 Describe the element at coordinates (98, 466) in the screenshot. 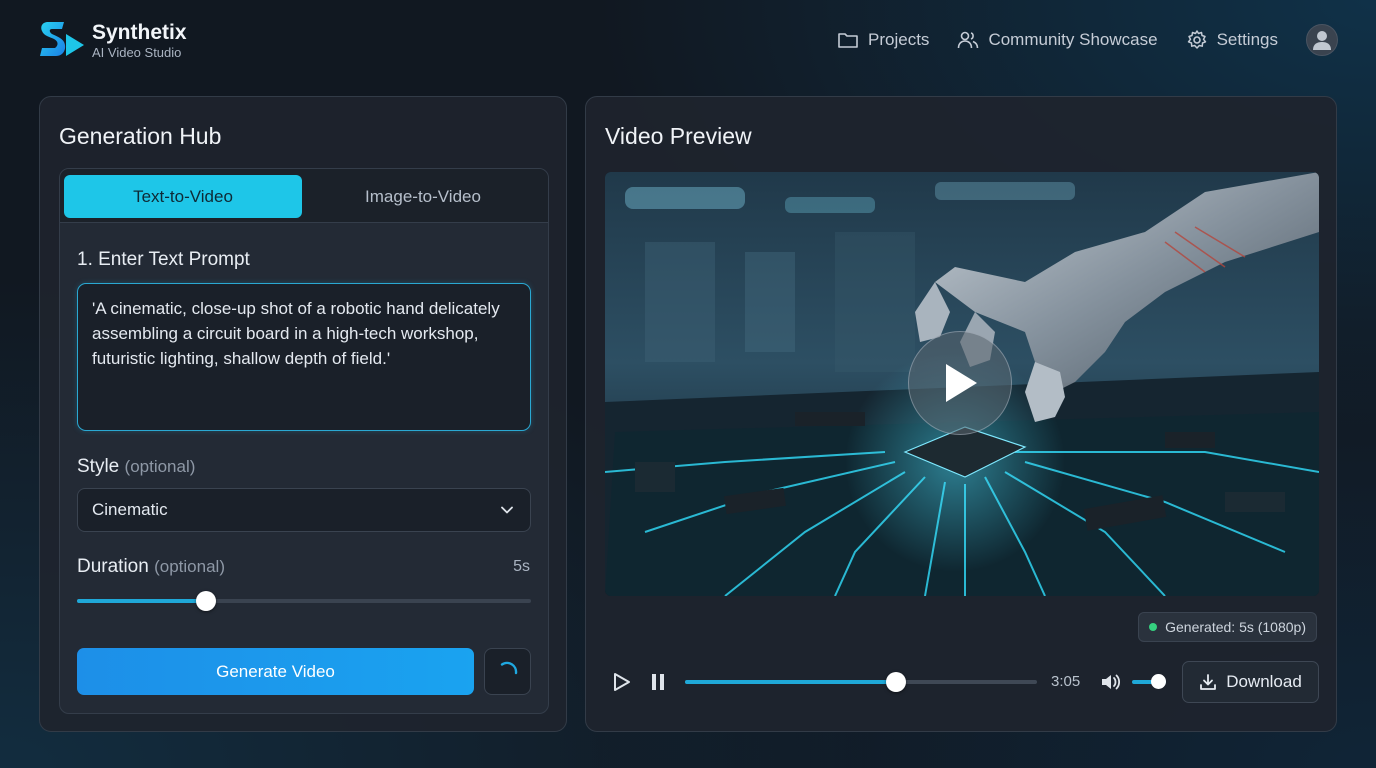

I see `style-label-text: Style` at that location.